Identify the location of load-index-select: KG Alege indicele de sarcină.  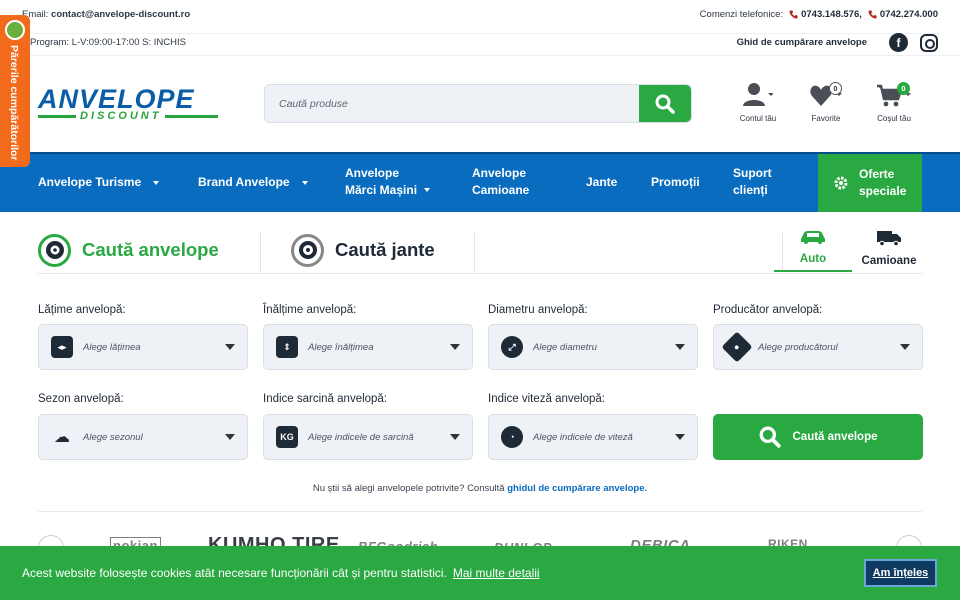
(368, 437).